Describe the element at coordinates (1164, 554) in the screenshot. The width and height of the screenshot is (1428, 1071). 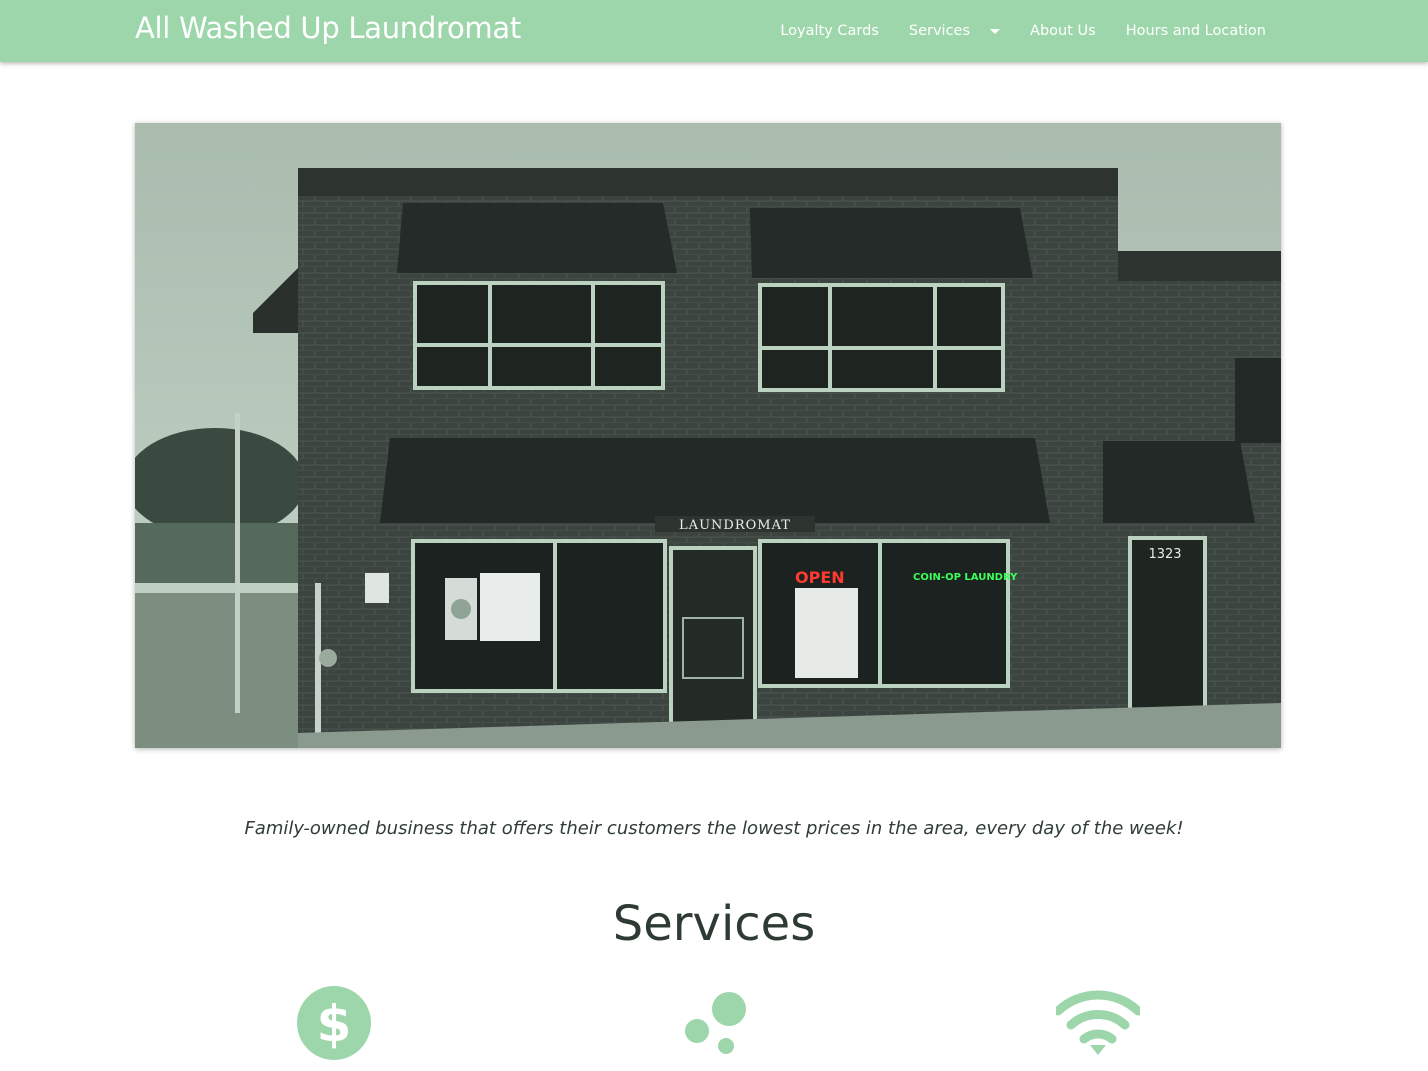
I see `address-number: 1323` at that location.